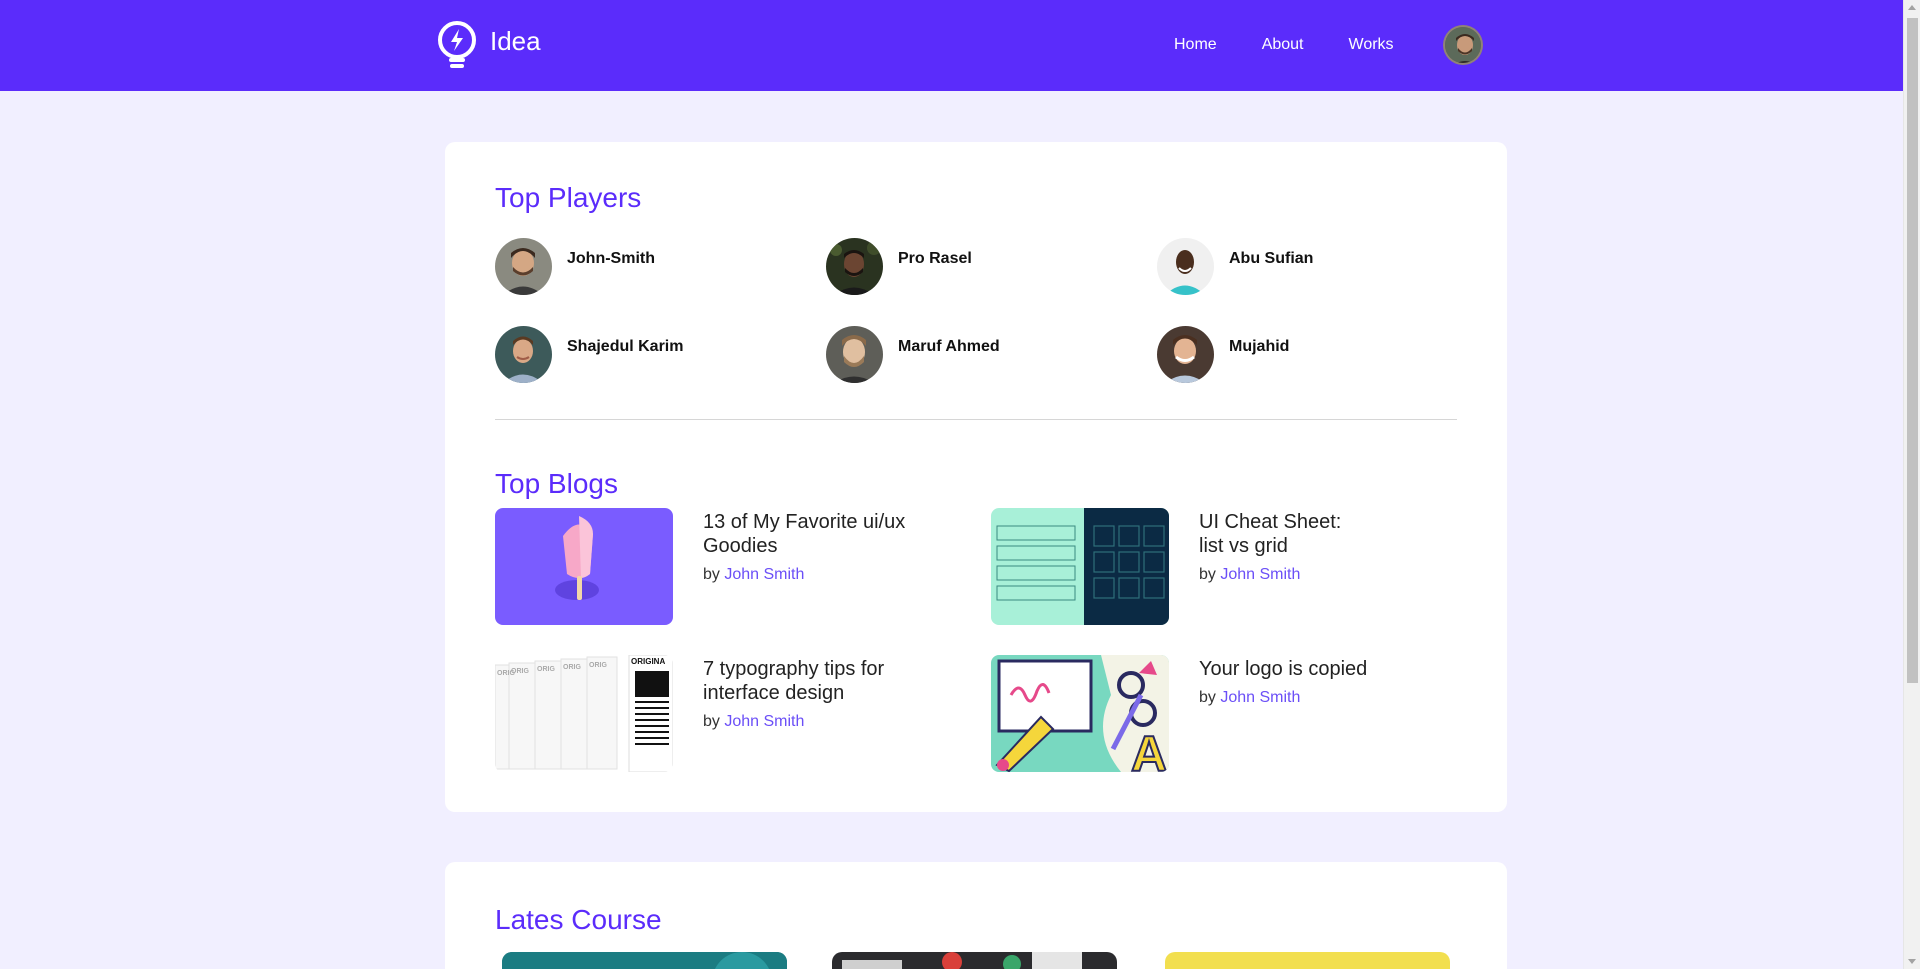 The image size is (1920, 969). Describe the element at coordinates (1309, 669) in the screenshot. I see `blog-title: Your logo is copied` at that location.